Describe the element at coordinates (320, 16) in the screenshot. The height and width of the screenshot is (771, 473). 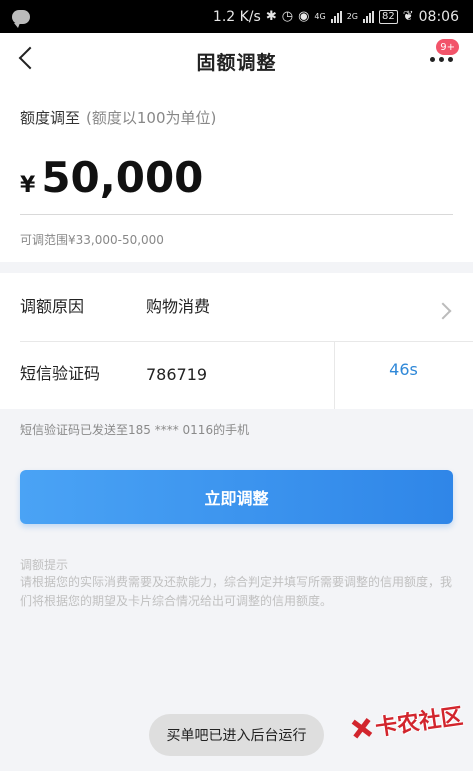
I see `network-type-1: 4G` at that location.